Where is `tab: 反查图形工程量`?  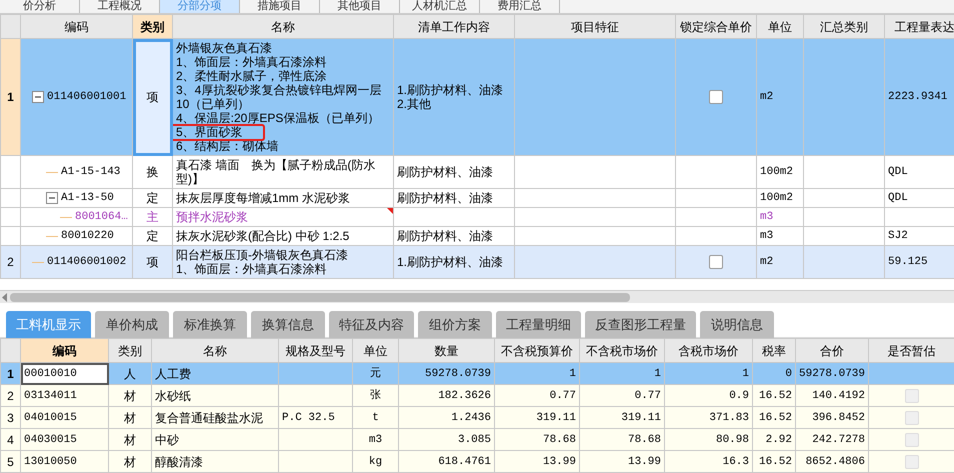
tab: 反查图形工程量 is located at coordinates (640, 324).